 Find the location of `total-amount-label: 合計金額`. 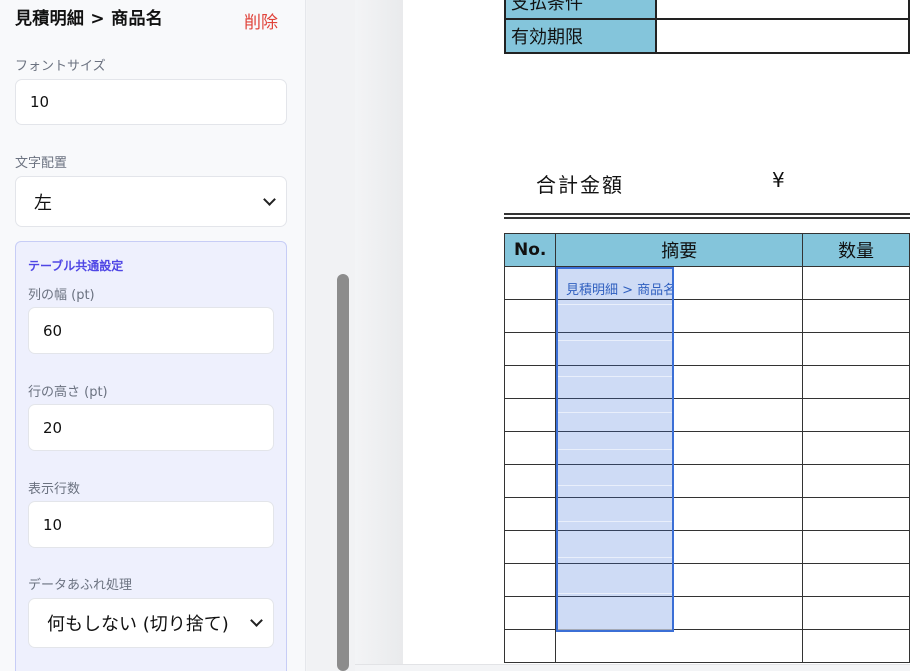

total-amount-label: 合計金額 is located at coordinates (580, 183).